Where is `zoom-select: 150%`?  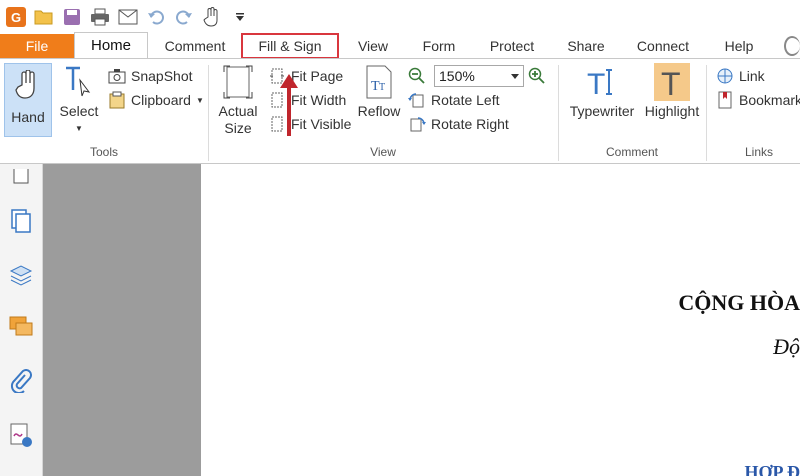
zoom-select: 150% is located at coordinates (479, 76).